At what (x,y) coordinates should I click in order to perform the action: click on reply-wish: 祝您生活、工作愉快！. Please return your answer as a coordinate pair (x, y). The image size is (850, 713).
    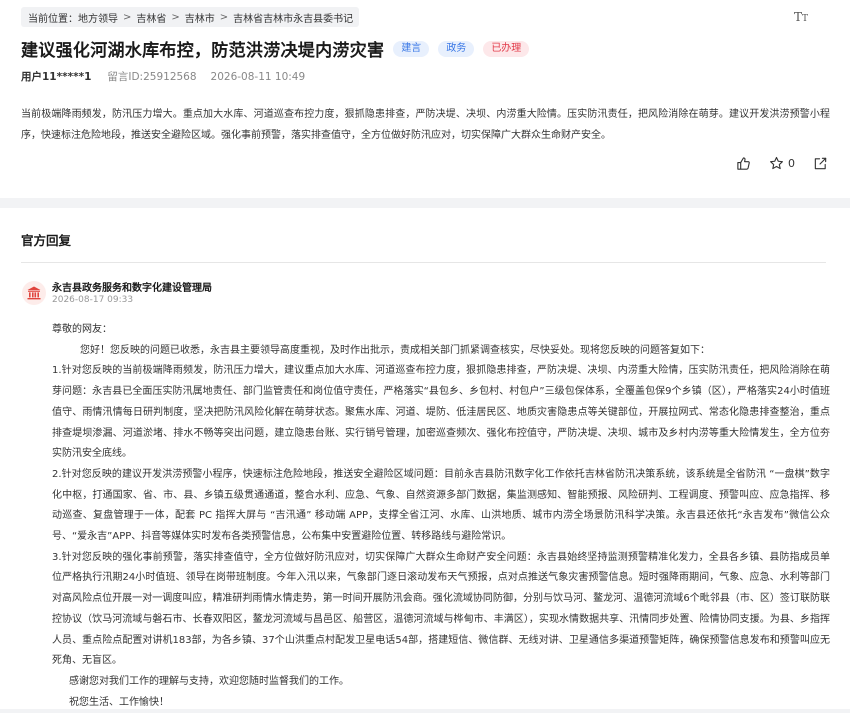
    Looking at the image, I should click on (119, 702).